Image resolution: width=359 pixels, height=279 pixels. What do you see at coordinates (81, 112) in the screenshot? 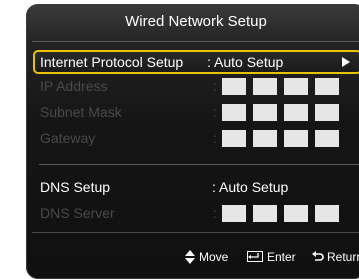
I see `subnet-mask-label: Subnet Mask` at bounding box center [81, 112].